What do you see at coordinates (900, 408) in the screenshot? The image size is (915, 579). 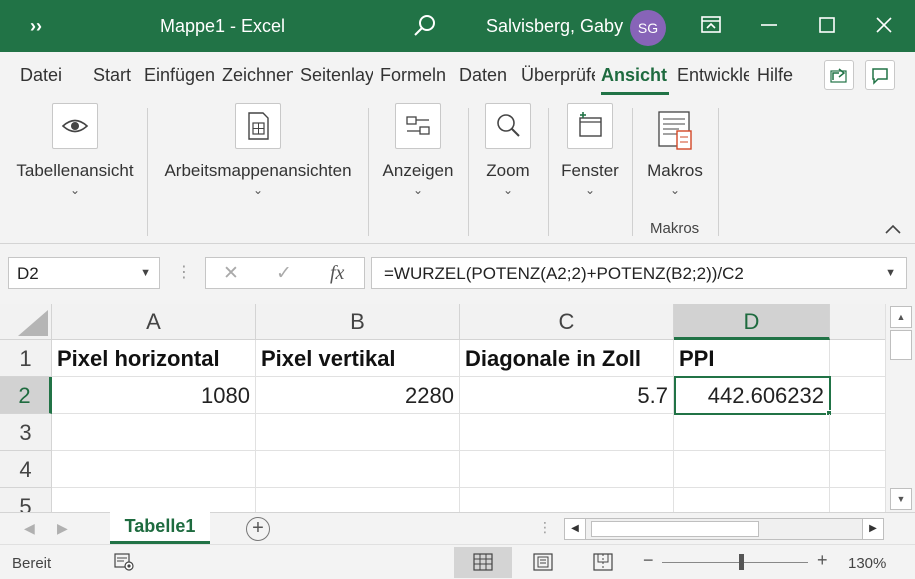 I see `vertical-scrollbar: ▲ ▼` at bounding box center [900, 408].